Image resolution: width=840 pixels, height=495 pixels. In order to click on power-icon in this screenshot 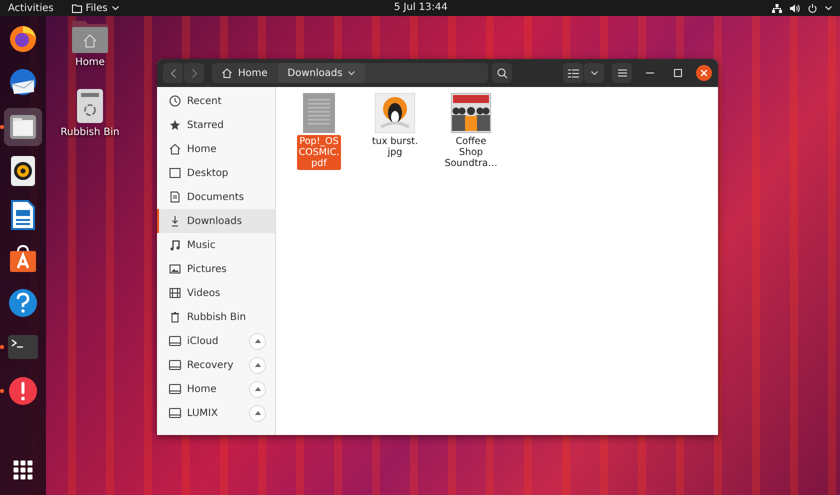, I will do `click(812, 8)`.